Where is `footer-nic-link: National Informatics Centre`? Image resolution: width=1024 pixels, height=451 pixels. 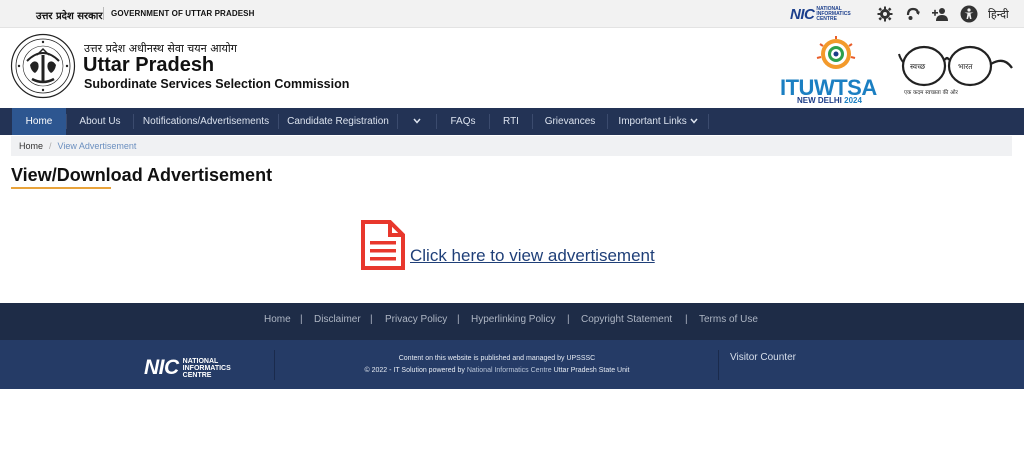 footer-nic-link: National Informatics Centre is located at coordinates (509, 370).